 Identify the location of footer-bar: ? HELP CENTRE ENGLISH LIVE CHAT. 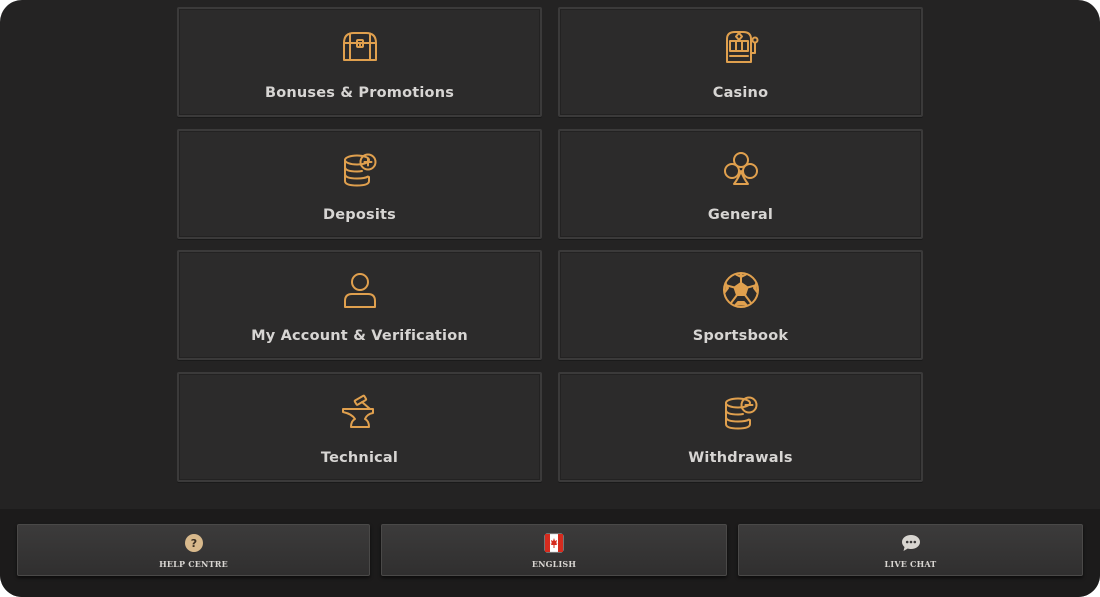
(550, 553).